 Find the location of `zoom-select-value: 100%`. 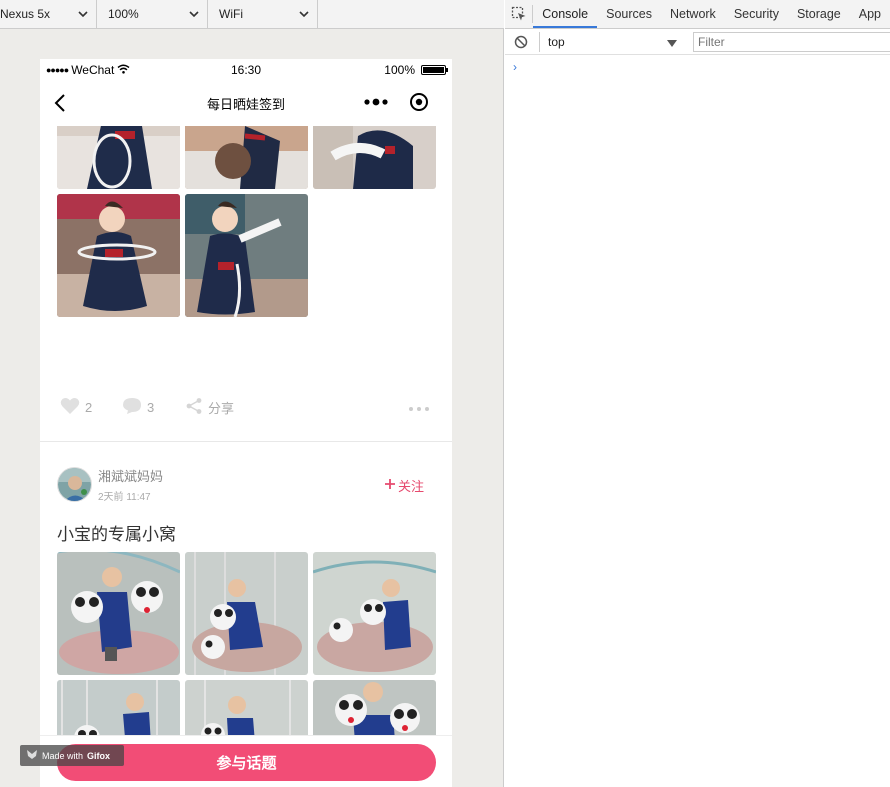

zoom-select-value: 100% is located at coordinates (123, 14).